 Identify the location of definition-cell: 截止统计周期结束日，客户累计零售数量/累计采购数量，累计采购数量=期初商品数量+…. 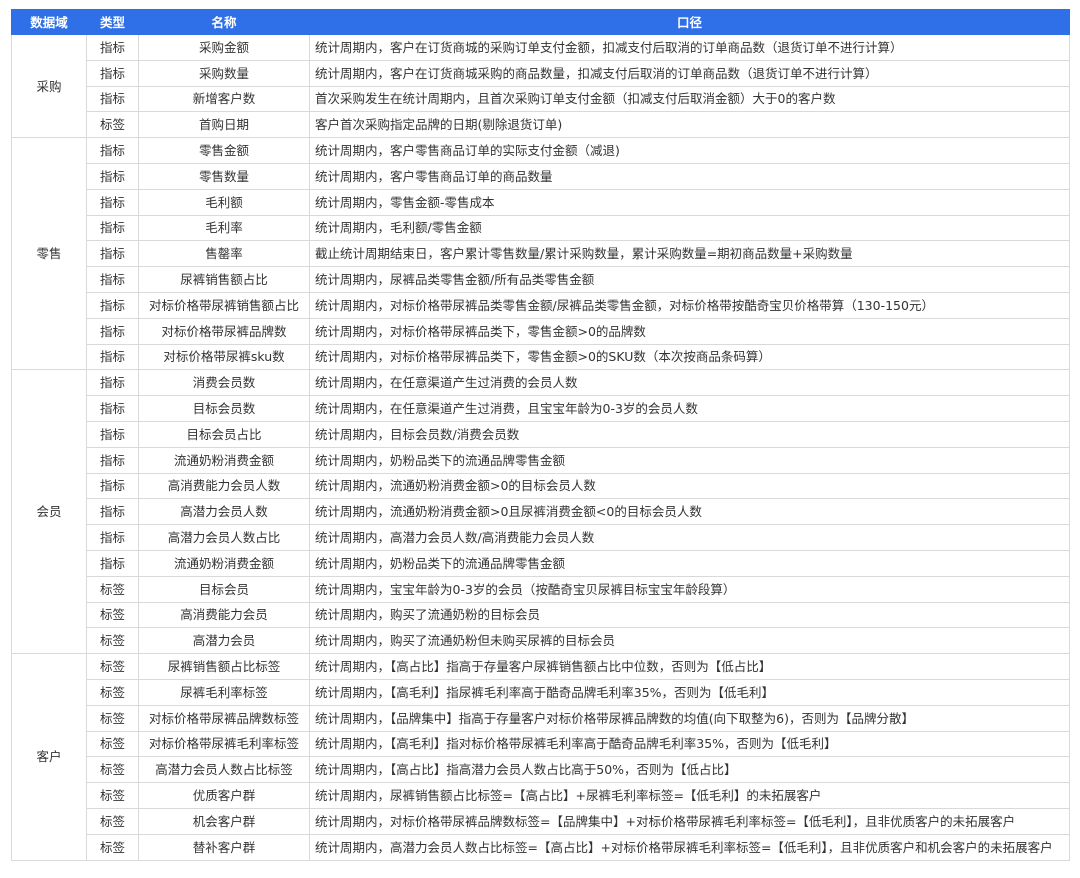
(689, 254).